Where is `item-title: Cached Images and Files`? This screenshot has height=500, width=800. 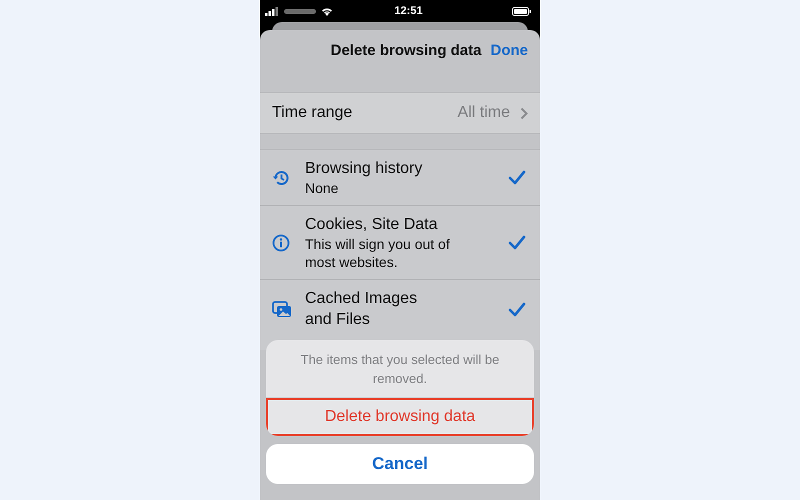 item-title: Cached Images and Files is located at coordinates (361, 309).